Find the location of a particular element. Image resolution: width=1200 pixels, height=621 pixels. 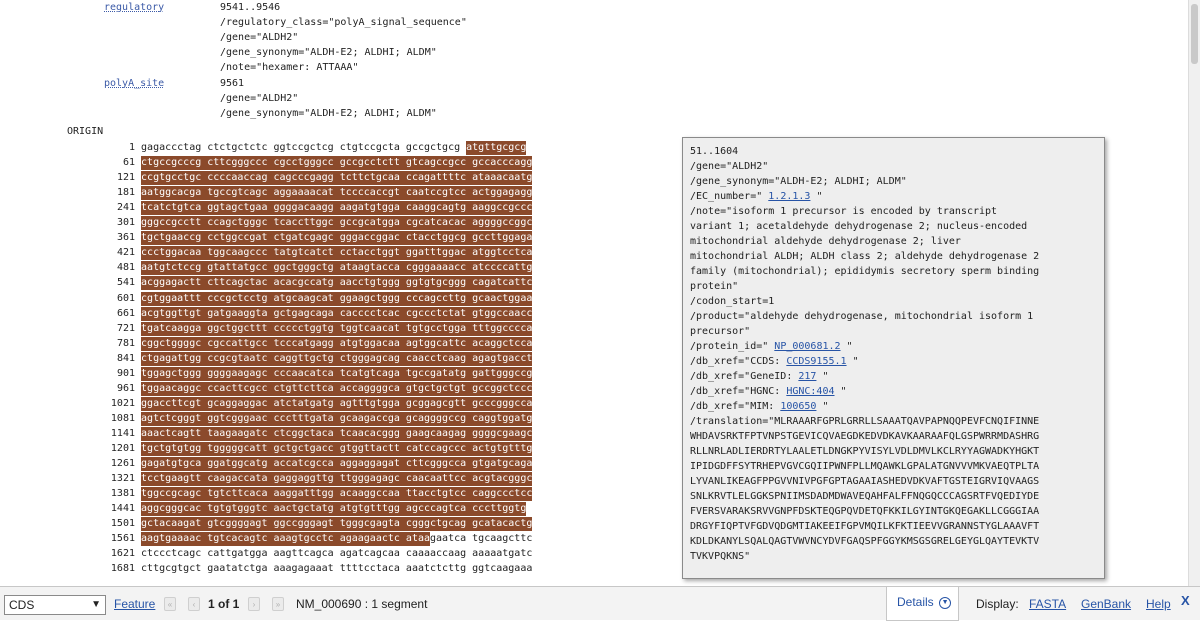

sequence-position: 1021 is located at coordinates (122, 403).